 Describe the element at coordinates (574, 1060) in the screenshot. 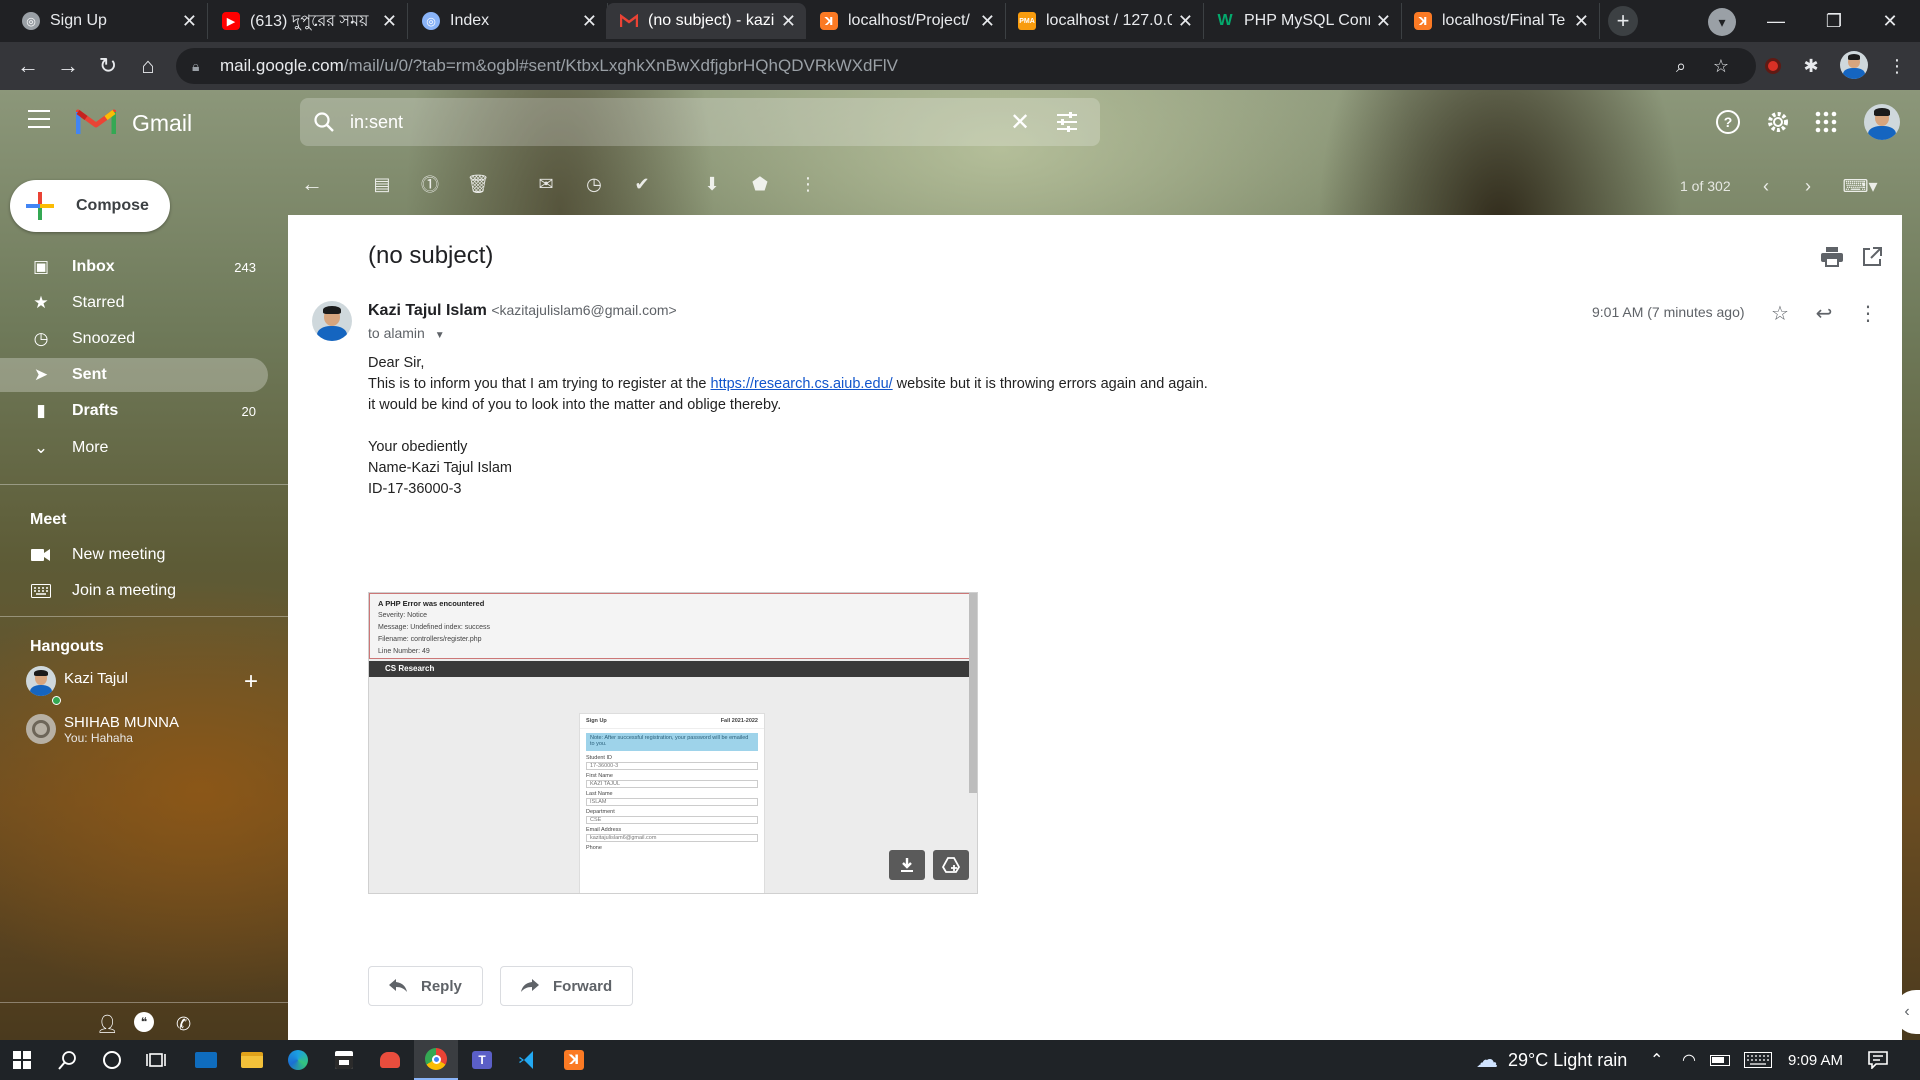

I see `xampp-taskbar-icon: ꓘ` at that location.